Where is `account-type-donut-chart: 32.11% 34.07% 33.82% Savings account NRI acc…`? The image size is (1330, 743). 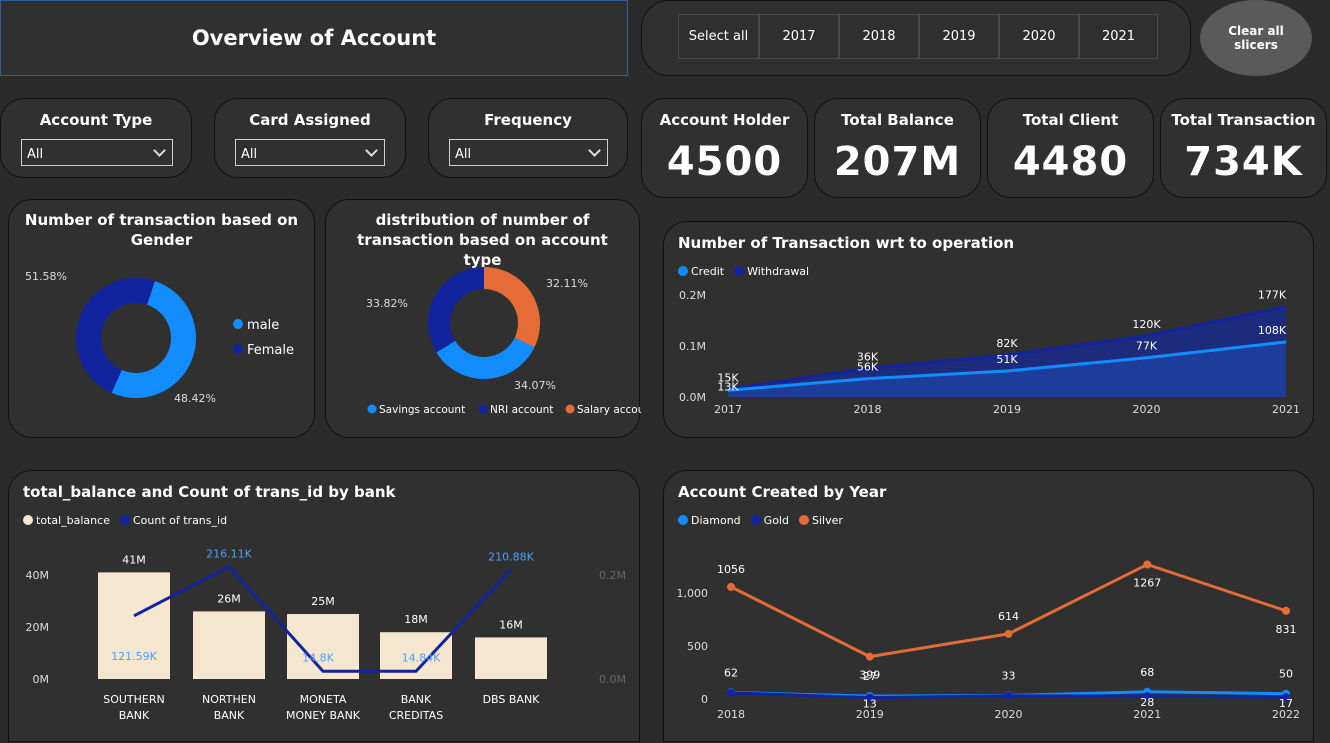 account-type-donut-chart: 32.11% 34.07% 33.82% Savings account NRI acc… is located at coordinates (503, 341).